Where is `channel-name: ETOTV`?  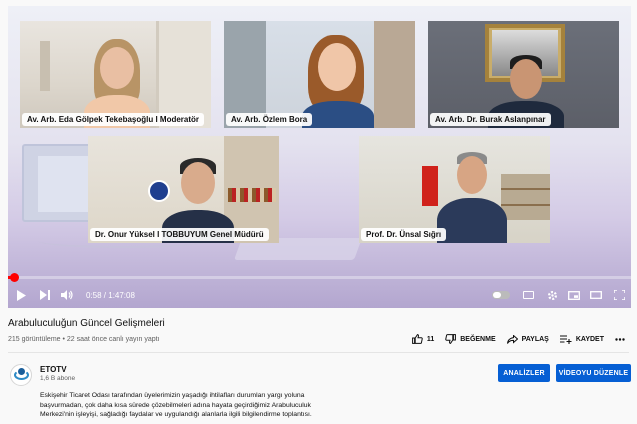
channel-name: ETOTV is located at coordinates (53, 369).